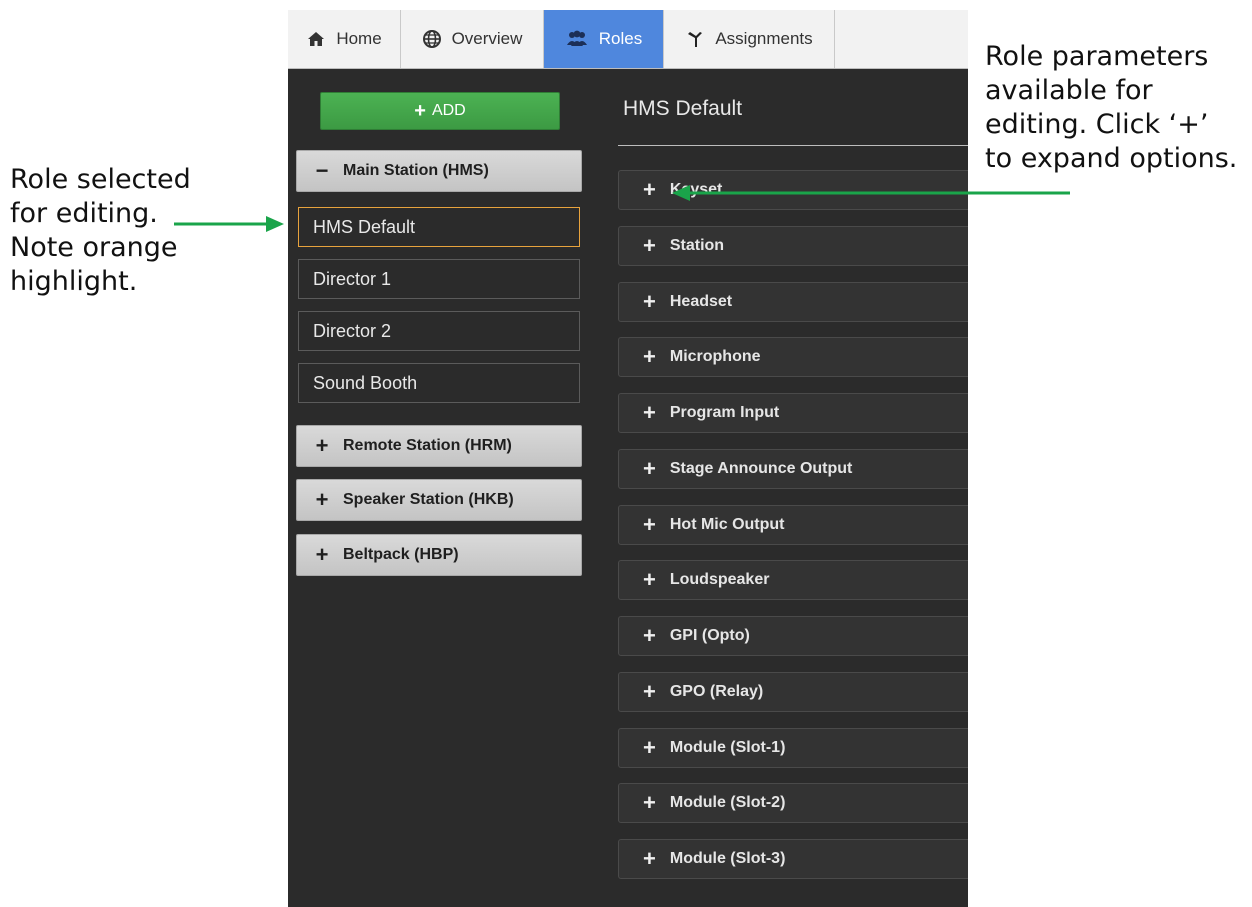 Image resolution: width=1252 pixels, height=907 pixels. What do you see at coordinates (793, 803) in the screenshot?
I see `param-module-slot-2: + Module (Slot-2)` at bounding box center [793, 803].